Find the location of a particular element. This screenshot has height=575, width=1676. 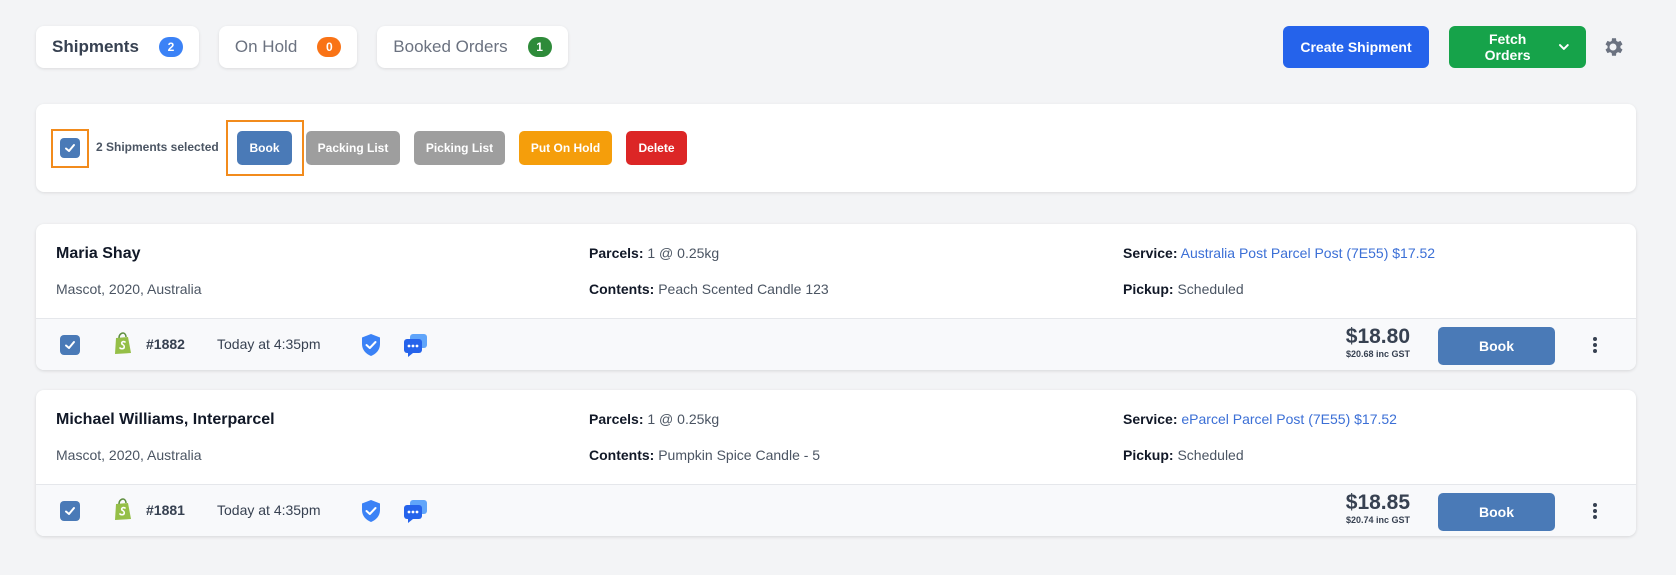

delete-button: Delete is located at coordinates (656, 148).